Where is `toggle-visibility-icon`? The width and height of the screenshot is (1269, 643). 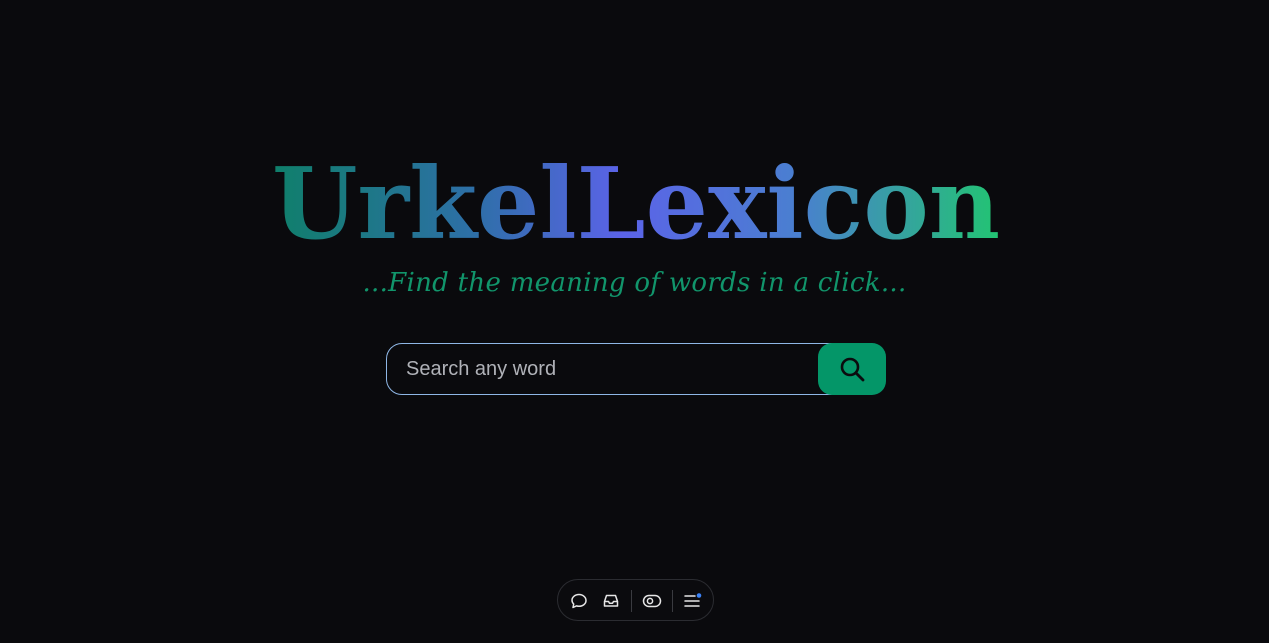
toggle-visibility-icon is located at coordinates (652, 601).